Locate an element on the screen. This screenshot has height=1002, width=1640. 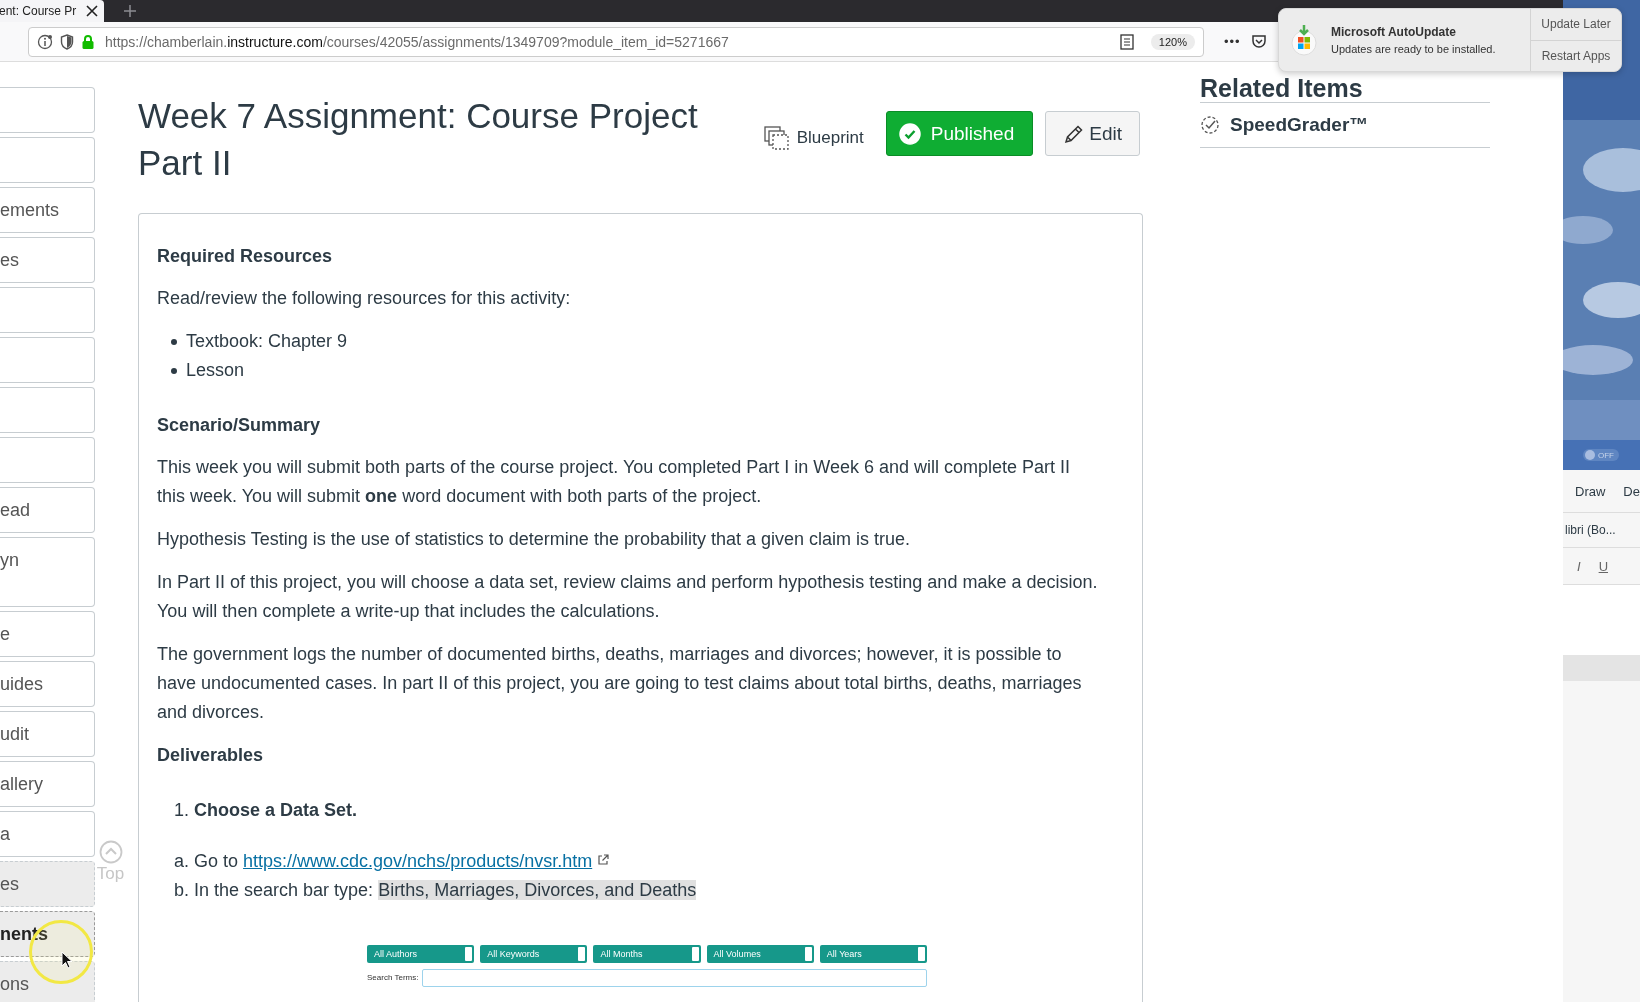
format-button: U is located at coordinates (1603, 566).